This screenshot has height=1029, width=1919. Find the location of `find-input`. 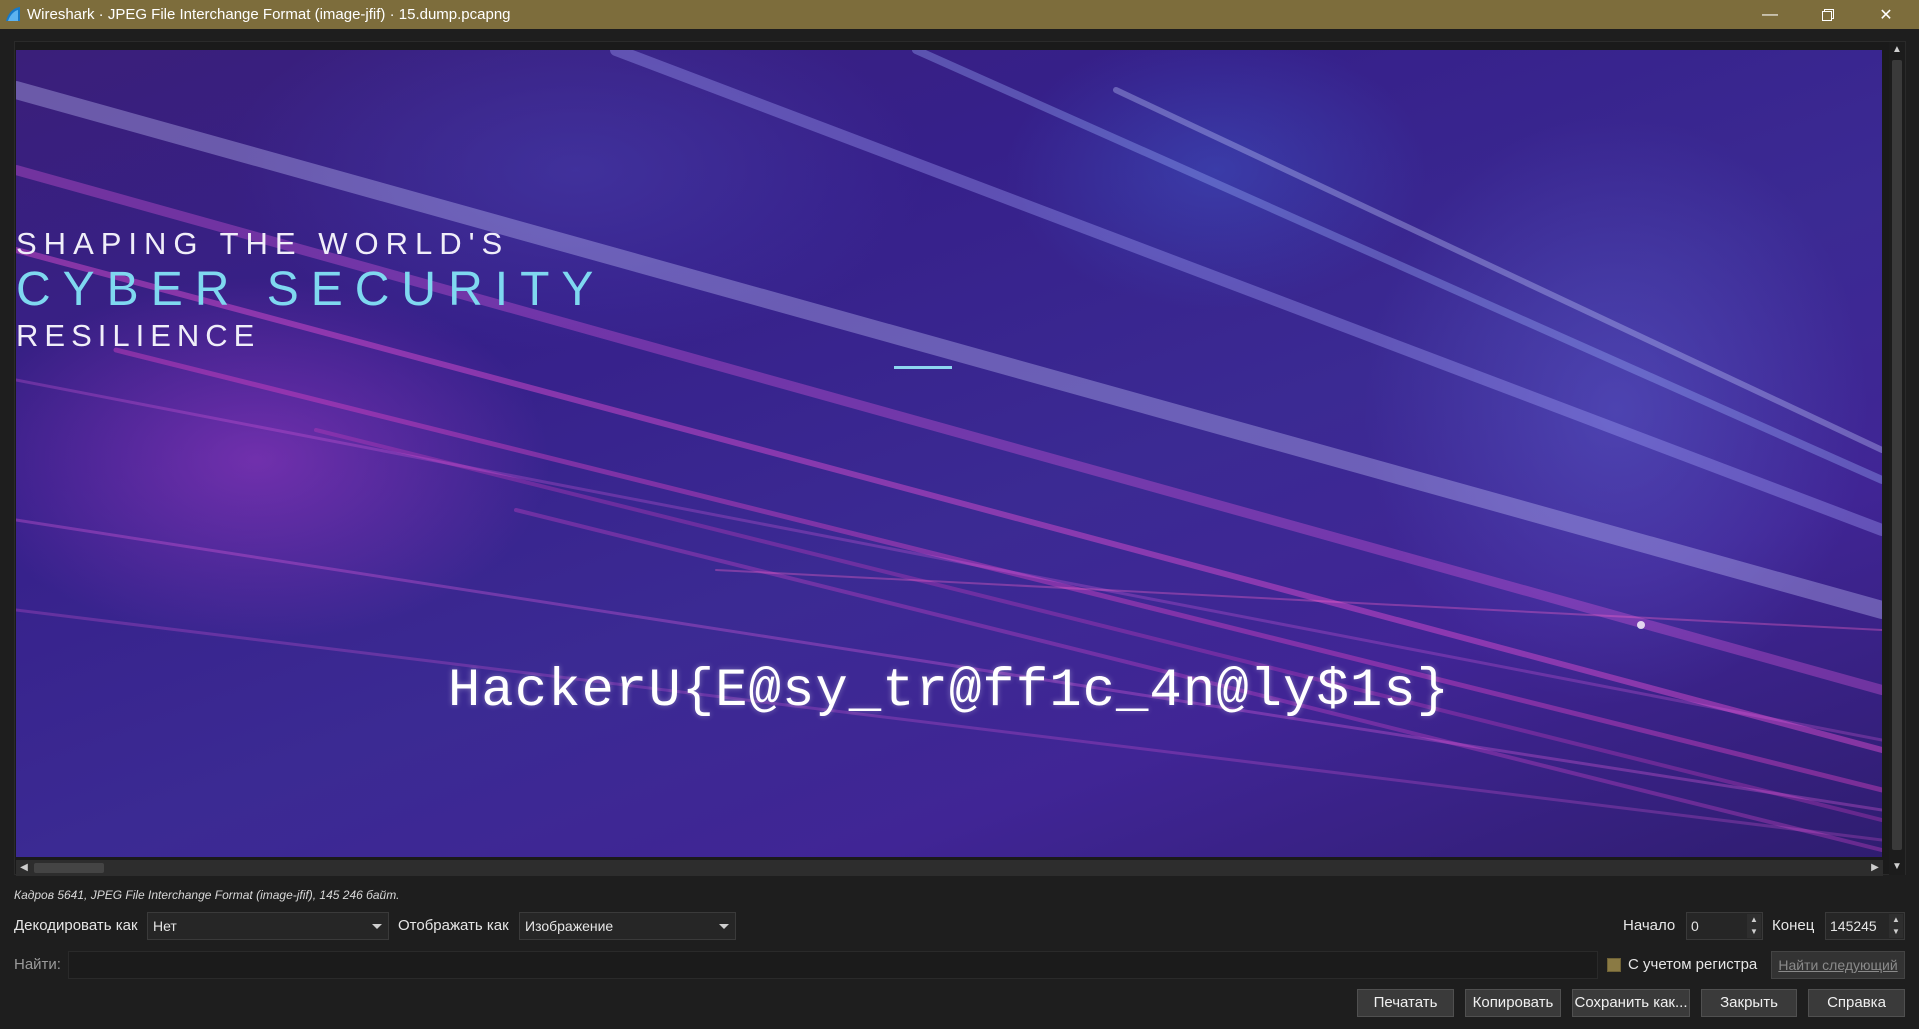

find-input is located at coordinates (833, 965).